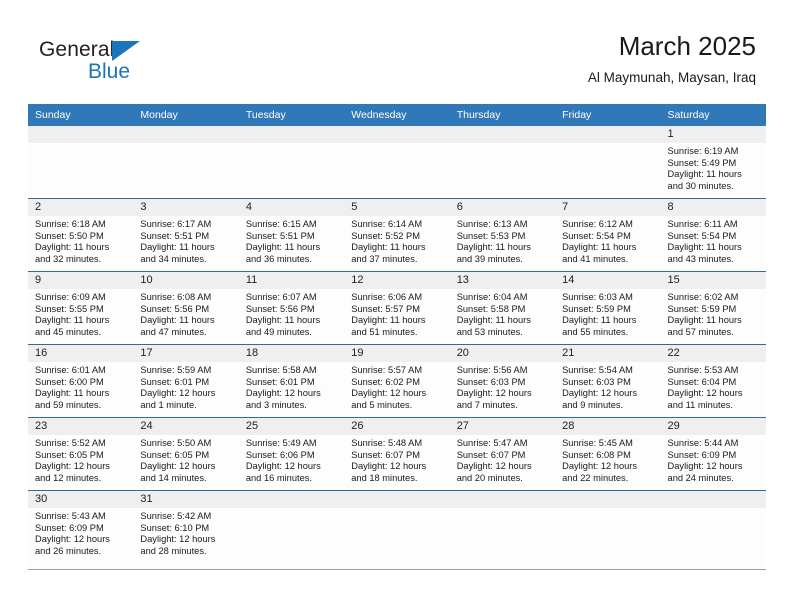  What do you see at coordinates (278, 258) in the screenshot?
I see `daylight-text-line2: and 36 minutes.` at bounding box center [278, 258].